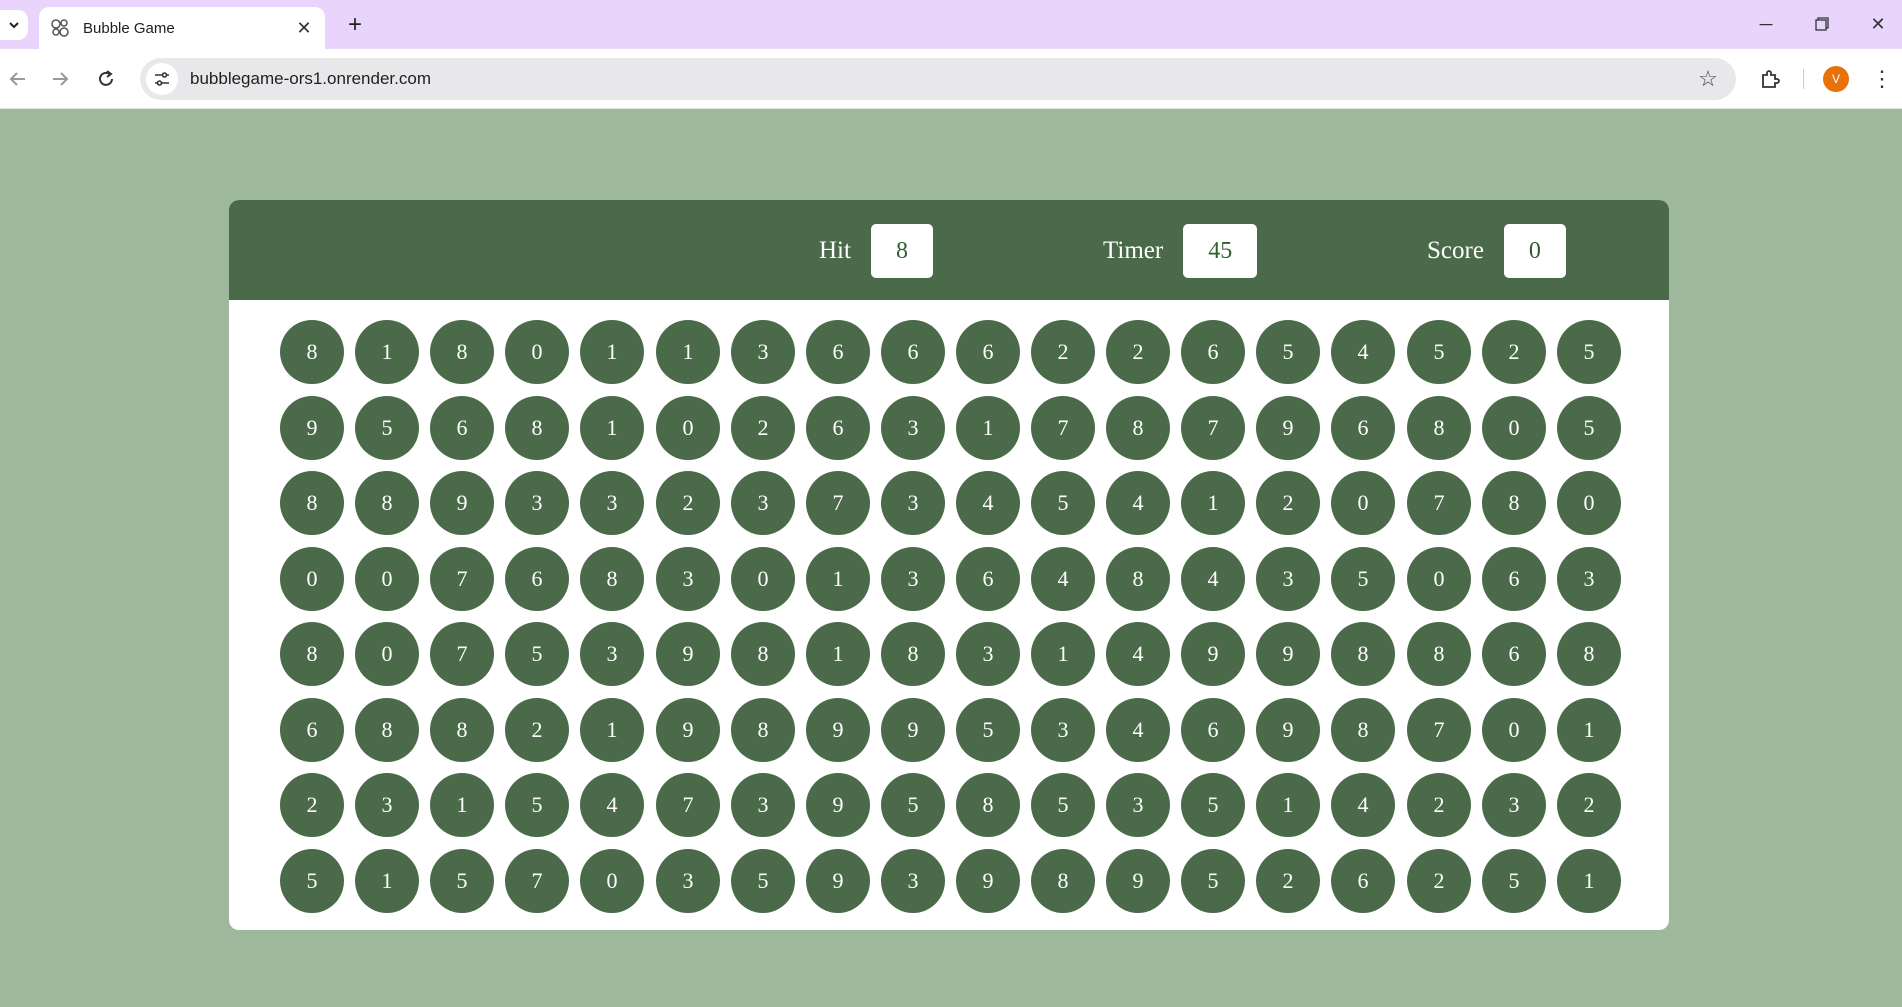 Image resolution: width=1902 pixels, height=1007 pixels. I want to click on bookmark-star-icon: ☆, so click(1708, 79).